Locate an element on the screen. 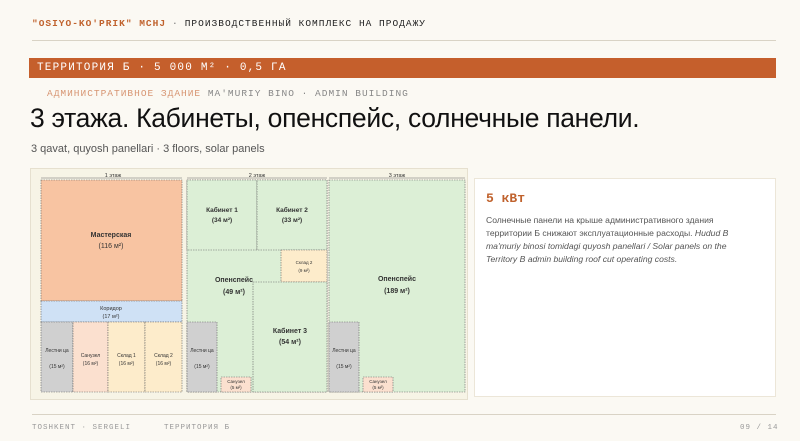 The image size is (800, 441). room-label: Мастерская is located at coordinates (111, 235).